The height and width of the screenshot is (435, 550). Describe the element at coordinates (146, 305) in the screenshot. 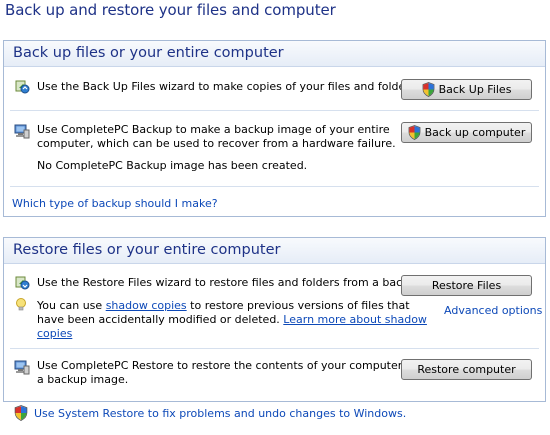

I see `shadow-copies-link: shadow copies` at that location.